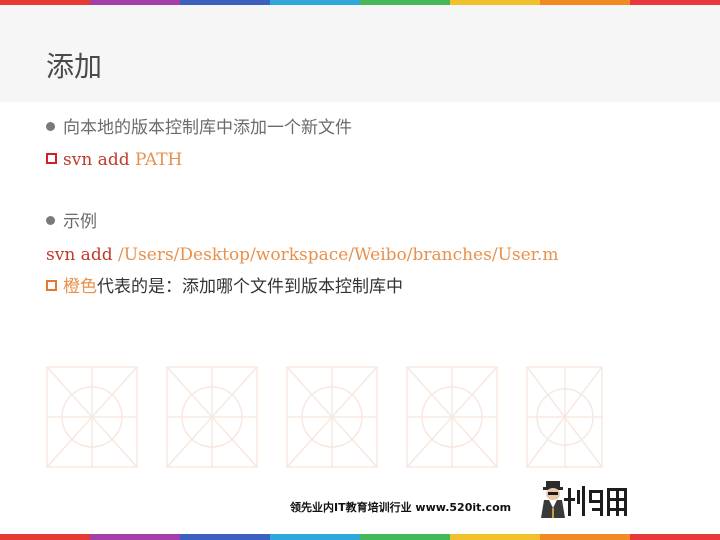 The width and height of the screenshot is (720, 540). I want to click on explanation-text: 代表的是：添加哪个文件到版本控制库中, so click(250, 287).